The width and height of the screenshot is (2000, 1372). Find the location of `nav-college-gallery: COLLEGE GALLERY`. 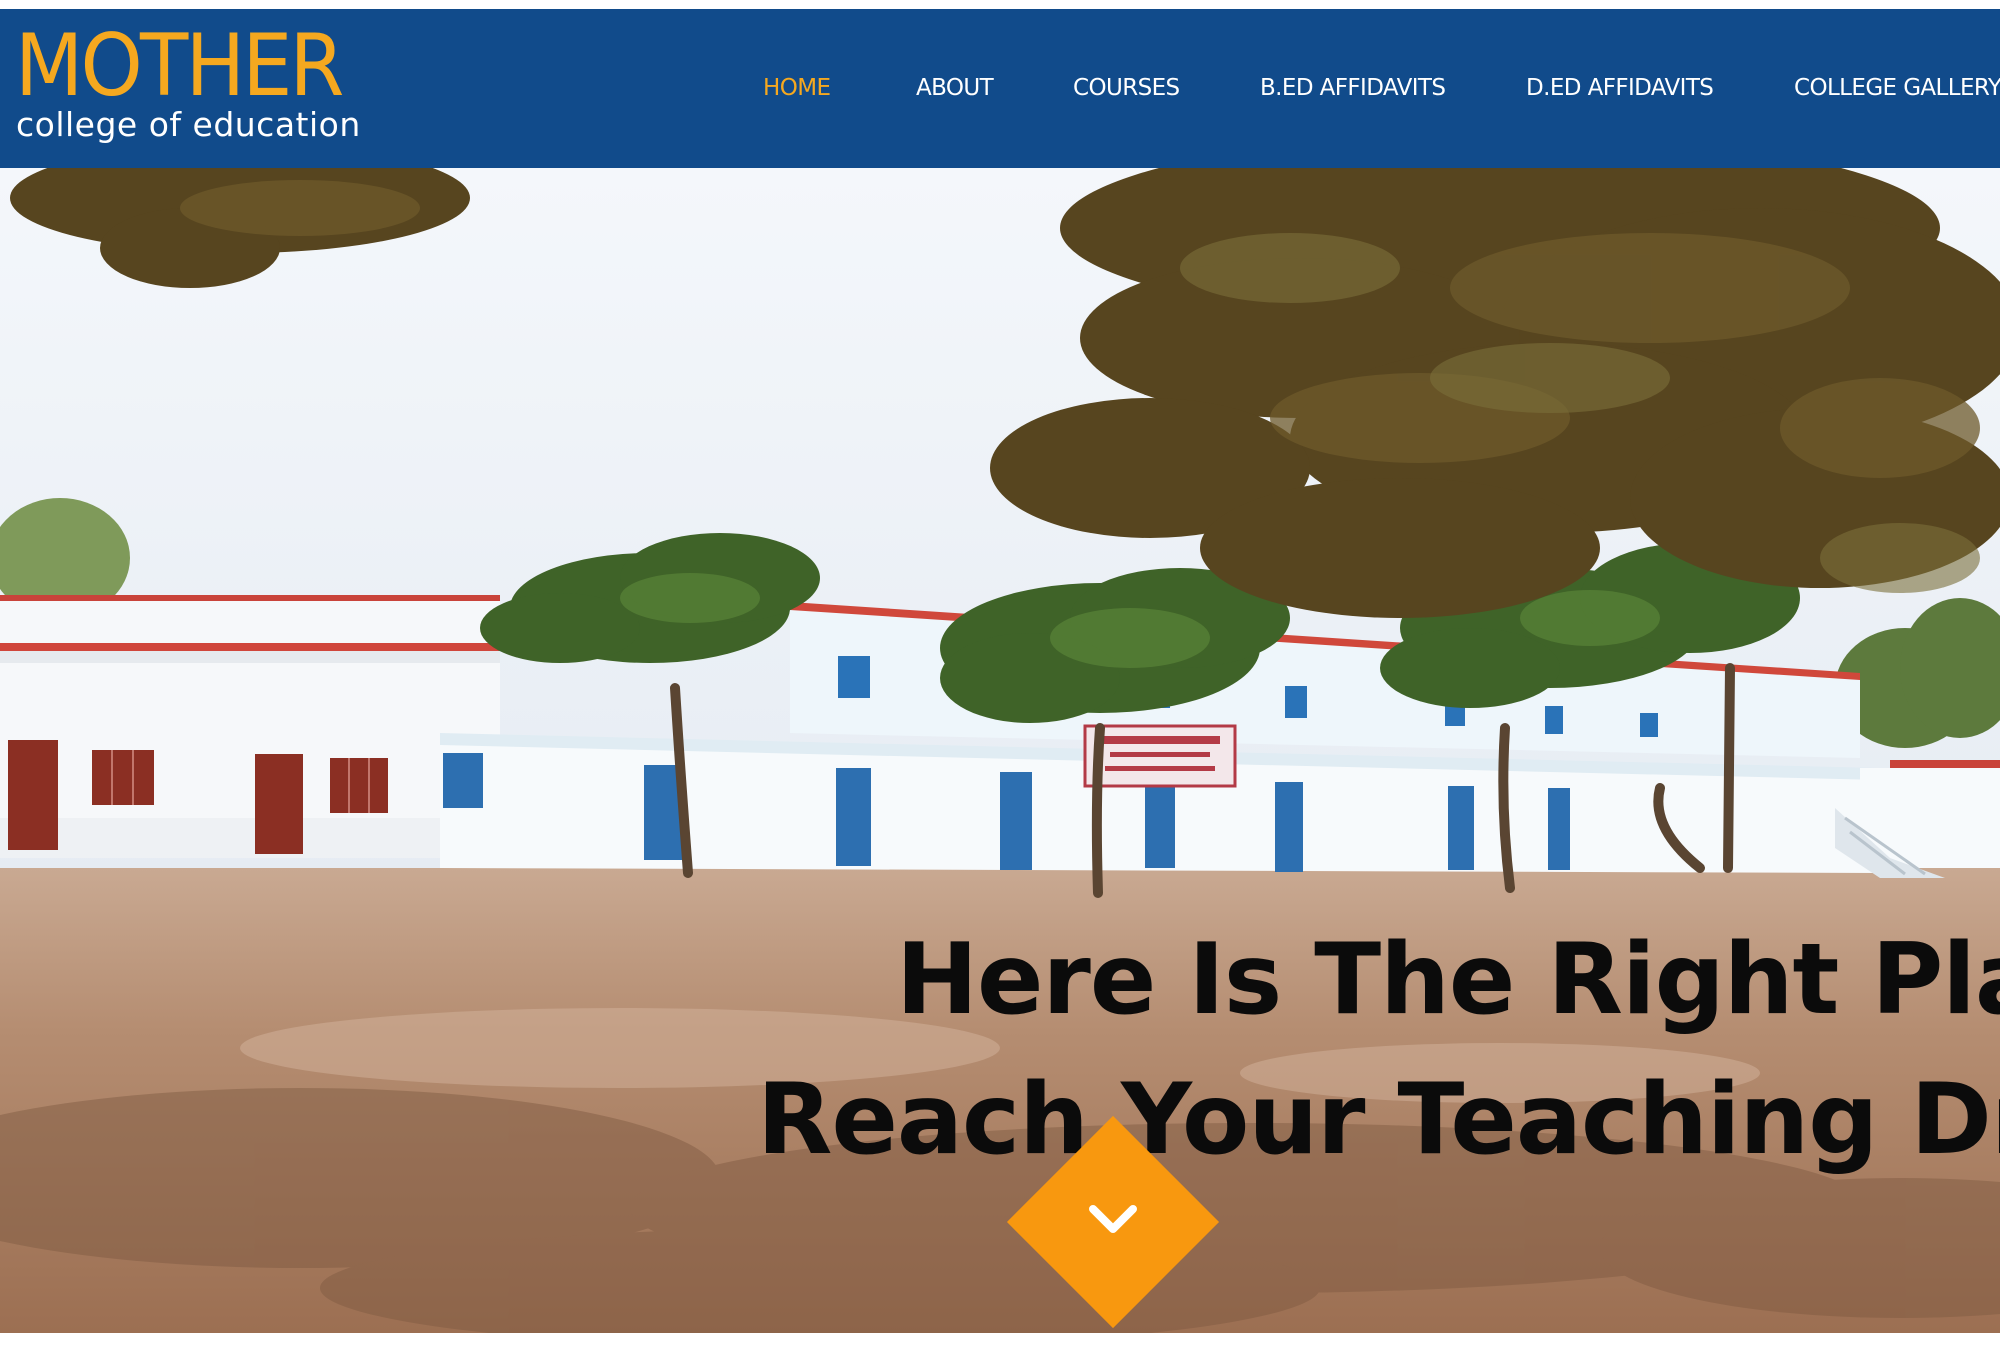

nav-college-gallery: COLLEGE GALLERY is located at coordinates (1897, 88).